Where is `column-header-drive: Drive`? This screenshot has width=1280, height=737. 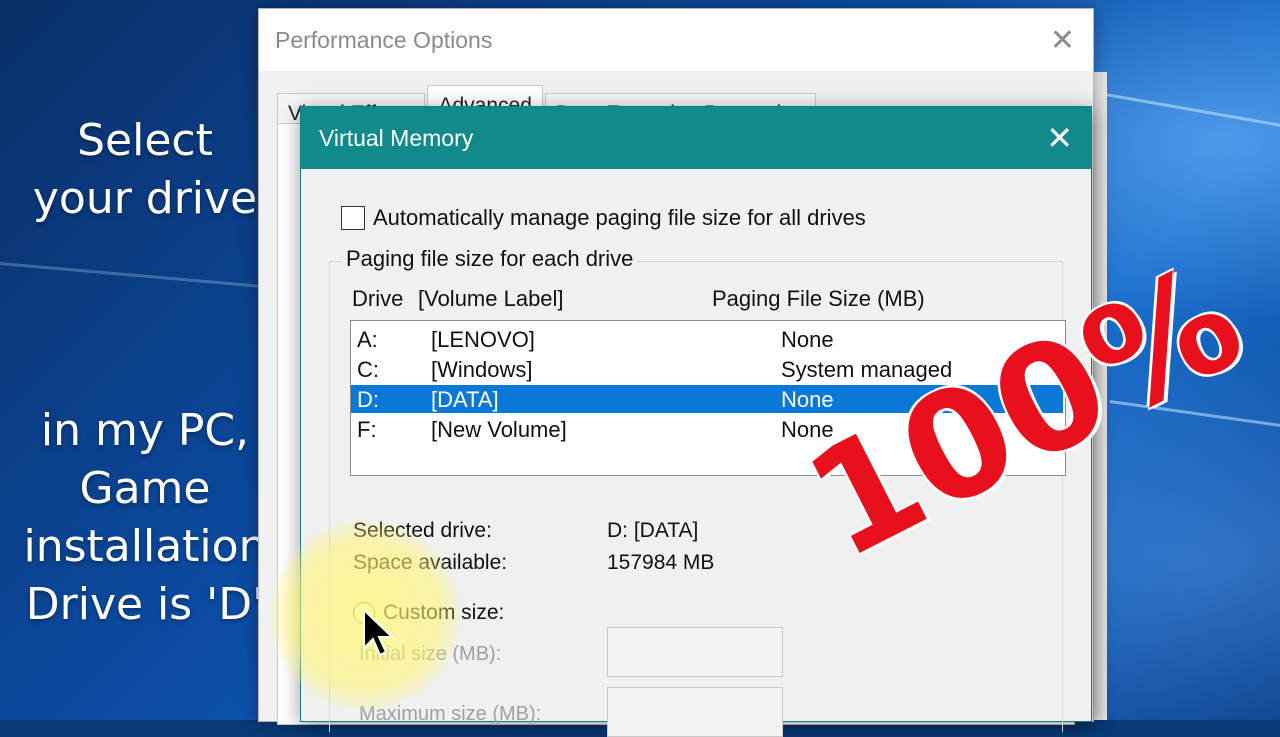 column-header-drive: Drive is located at coordinates (378, 298).